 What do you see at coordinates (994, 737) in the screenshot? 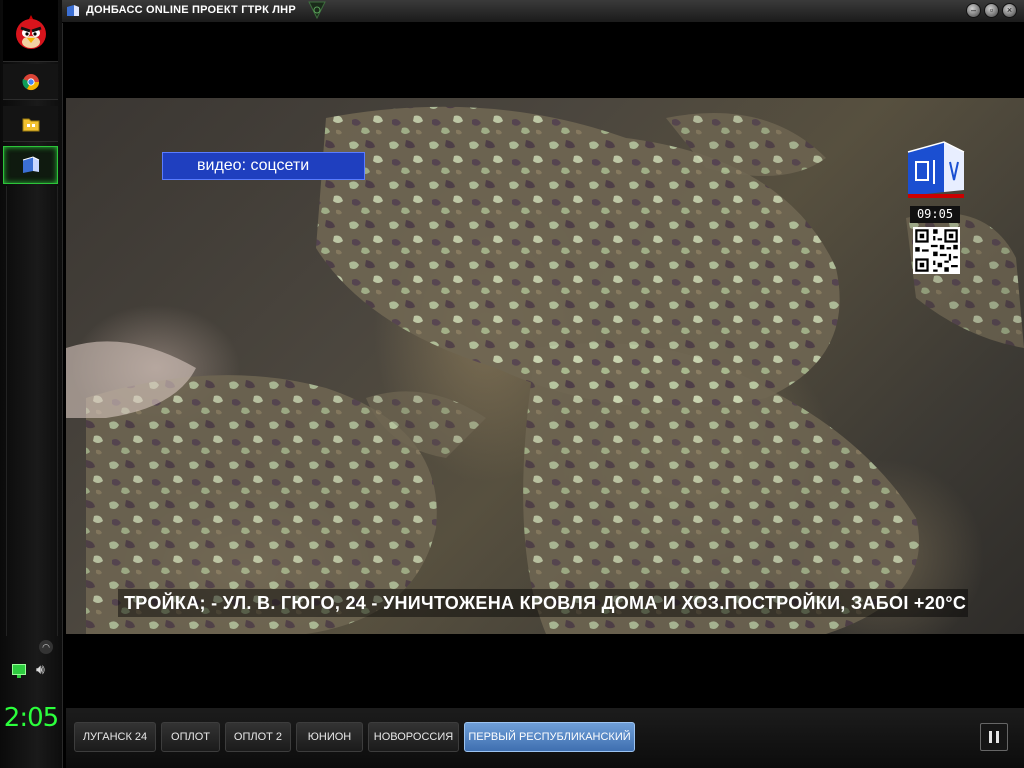
I see `pause-button` at bounding box center [994, 737].